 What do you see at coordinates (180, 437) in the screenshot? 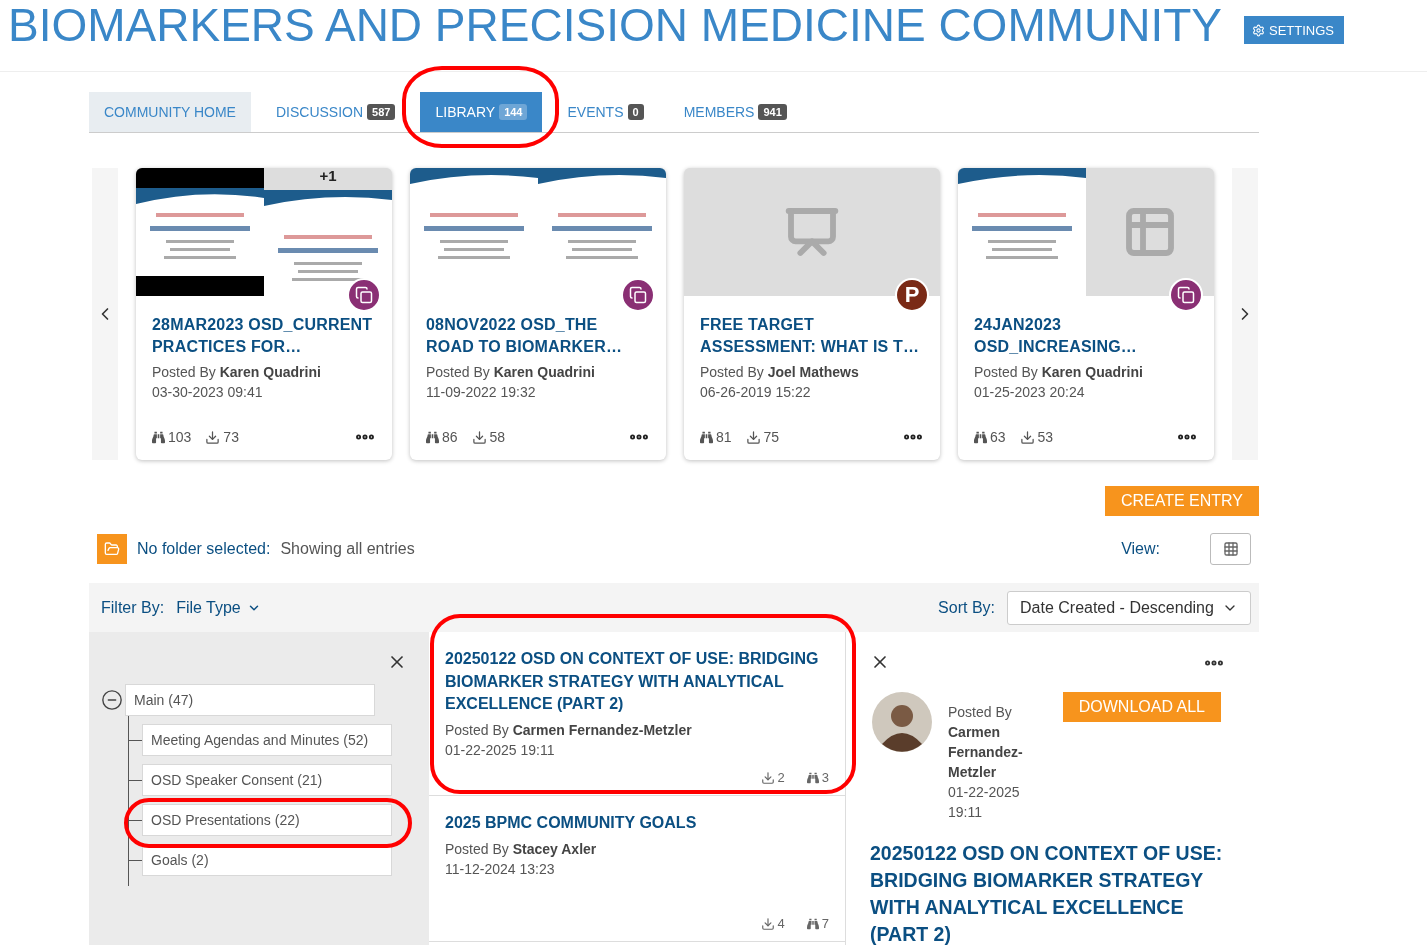
I see `view-count: 103` at bounding box center [180, 437].